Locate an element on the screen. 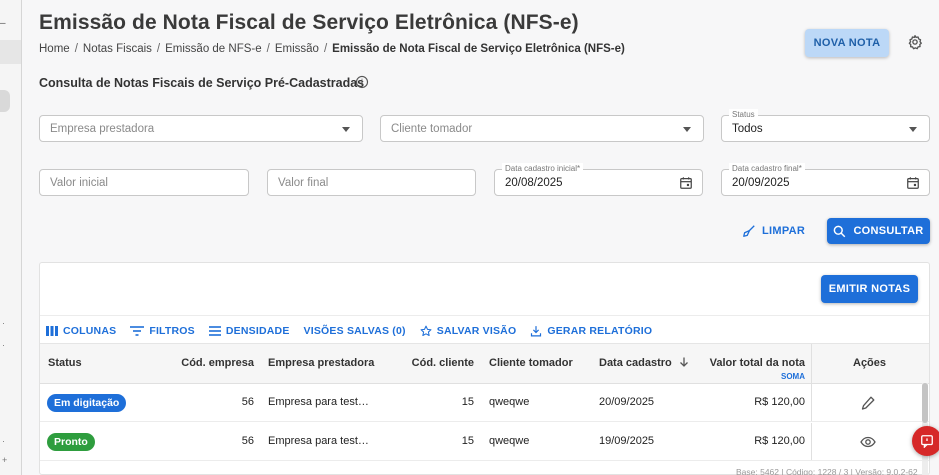 The width and height of the screenshot is (939, 475). density-icon is located at coordinates (214, 331).